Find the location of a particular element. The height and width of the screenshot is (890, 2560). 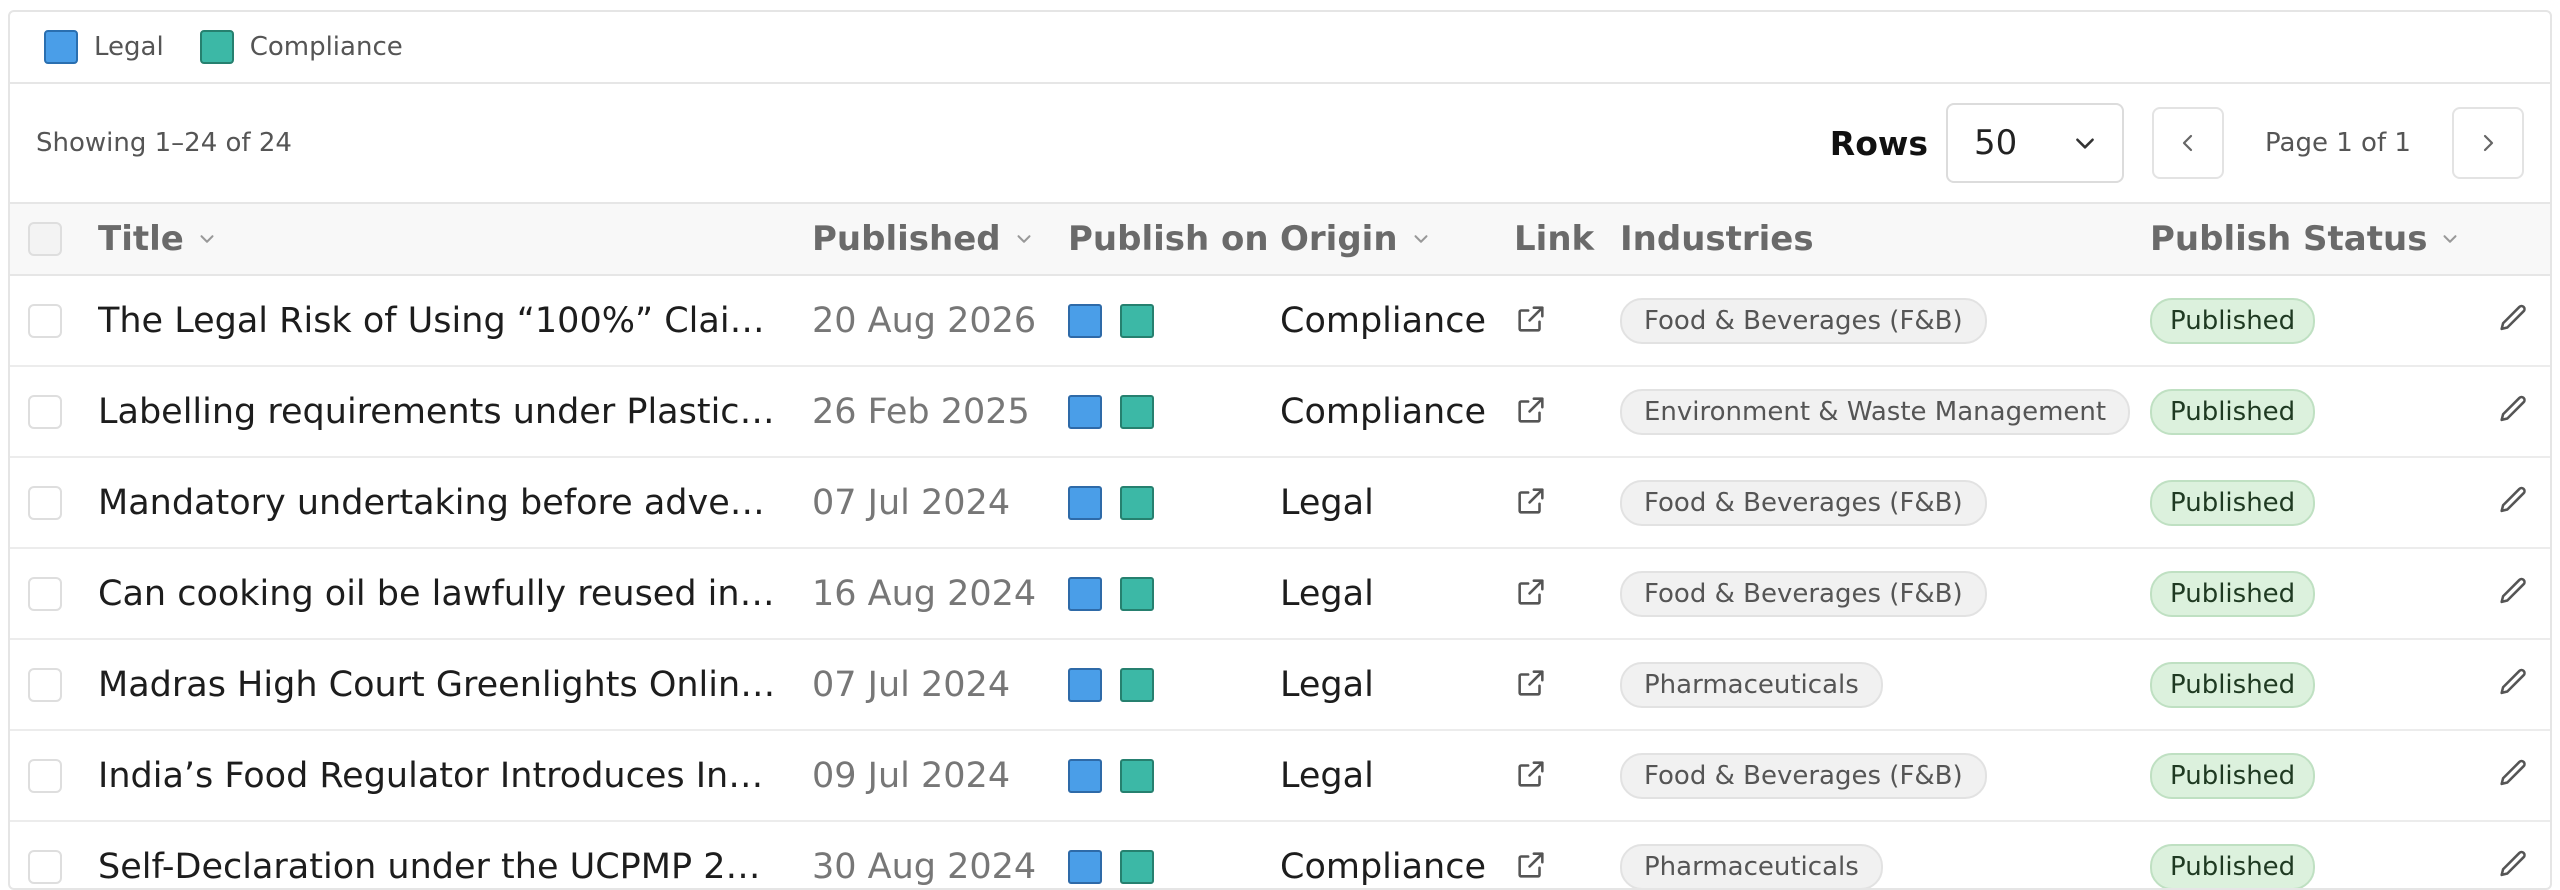

table-toolbar: Showing 1–24 of 24 Rows 50 Page 1 of 1 is located at coordinates (1280, 144).